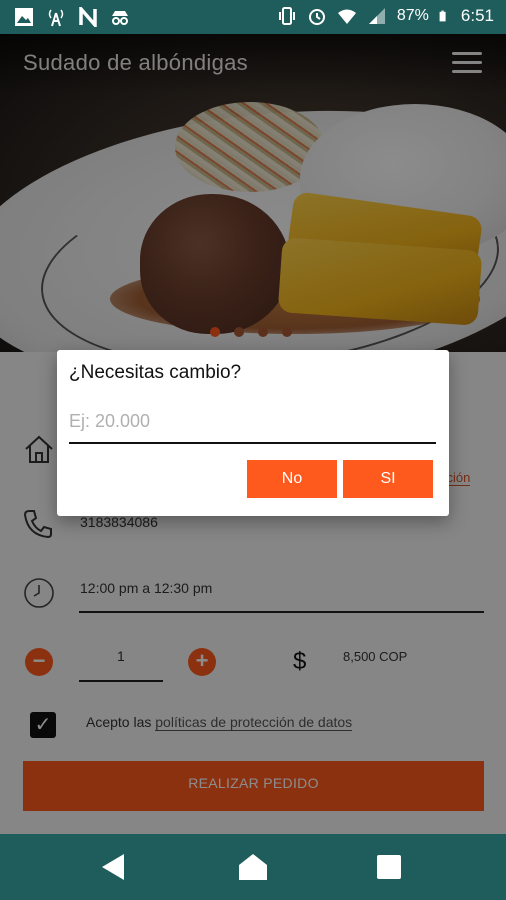 The image size is (506, 900). Describe the element at coordinates (477, 15) in the screenshot. I see `clock: 6:51` at that location.